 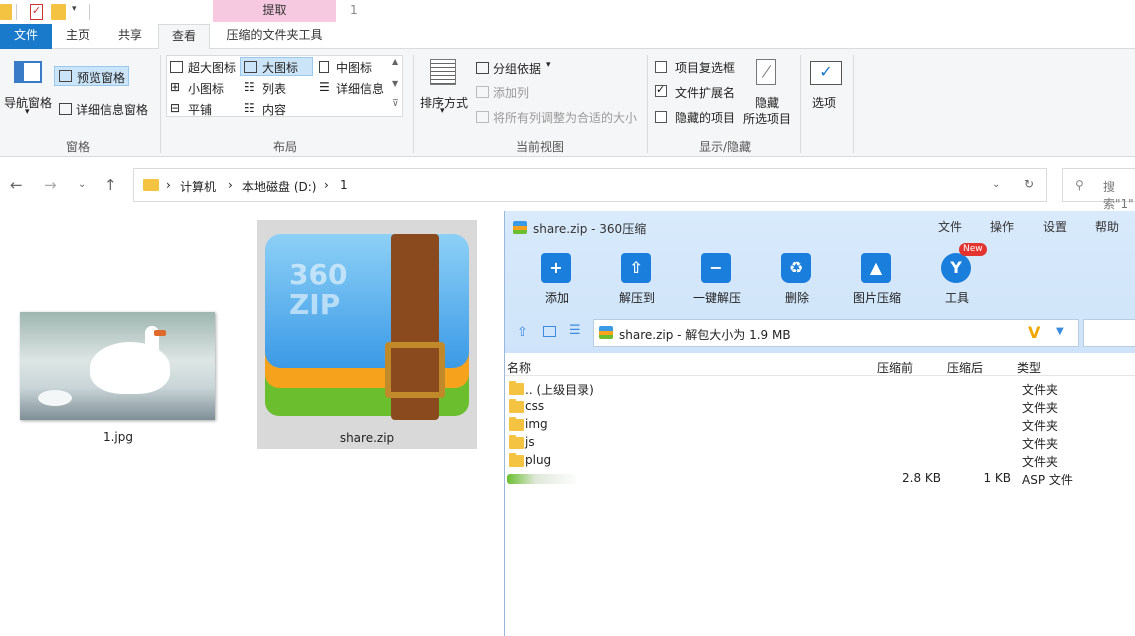 I want to click on forward-icon: →, so click(x=50, y=185).